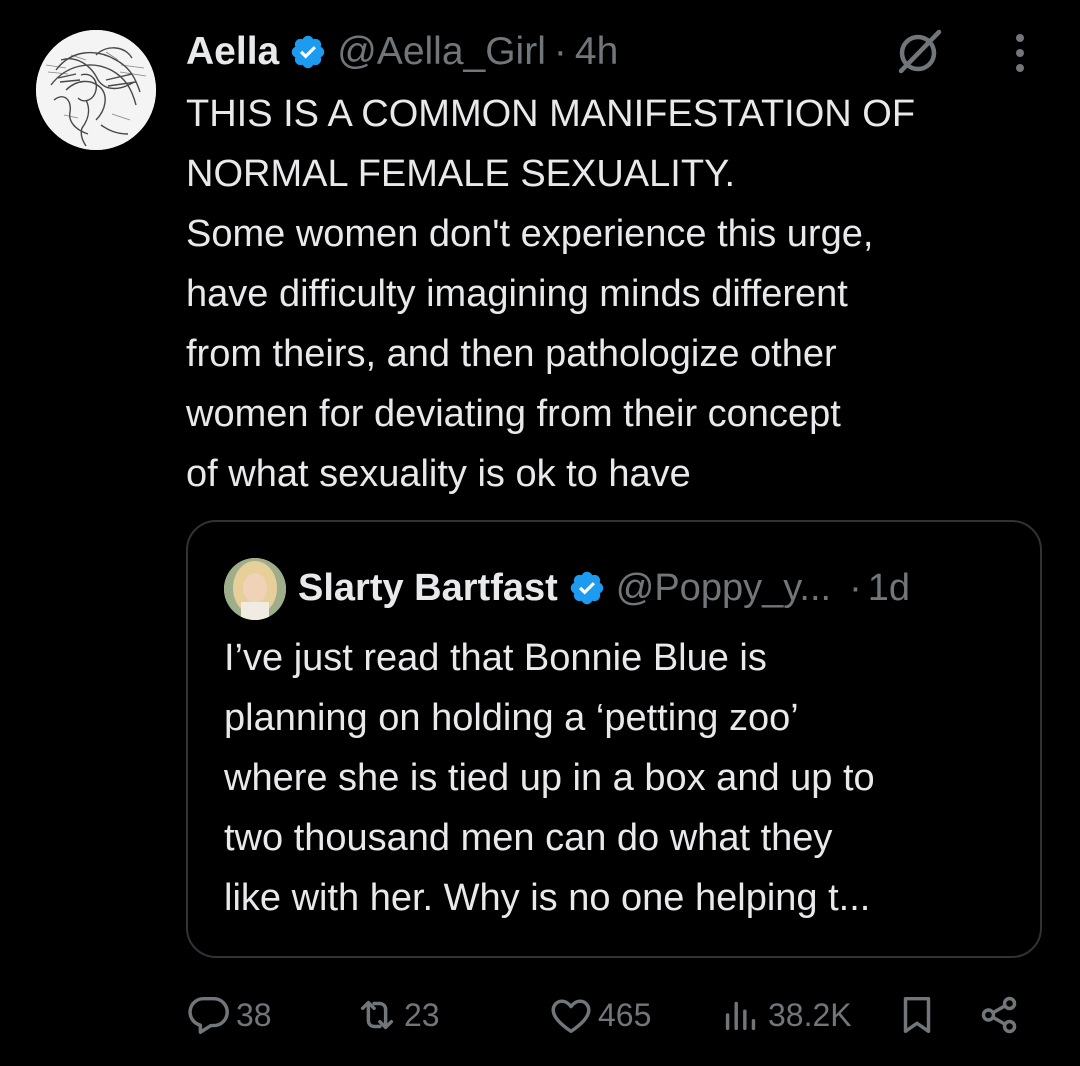 The image size is (1080, 1066). I want to click on tweet-header: Aella @Aella_Girl · 4h, so click(402, 52).